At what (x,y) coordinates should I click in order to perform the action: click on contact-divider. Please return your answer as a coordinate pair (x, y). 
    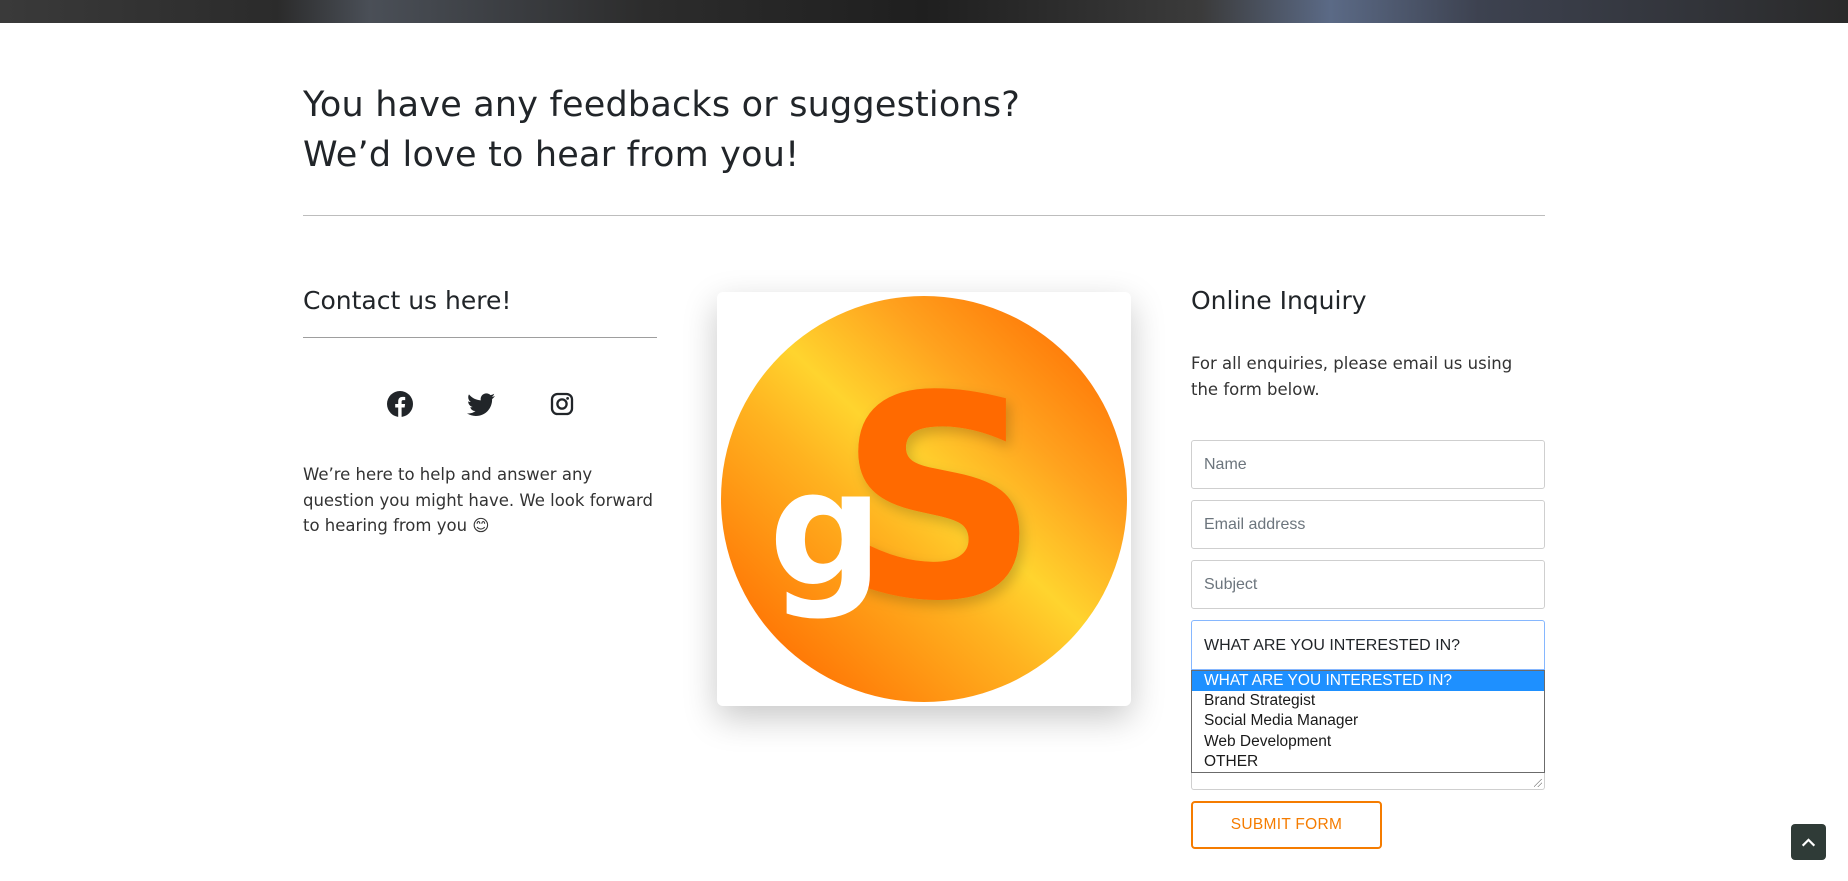
    Looking at the image, I should click on (480, 337).